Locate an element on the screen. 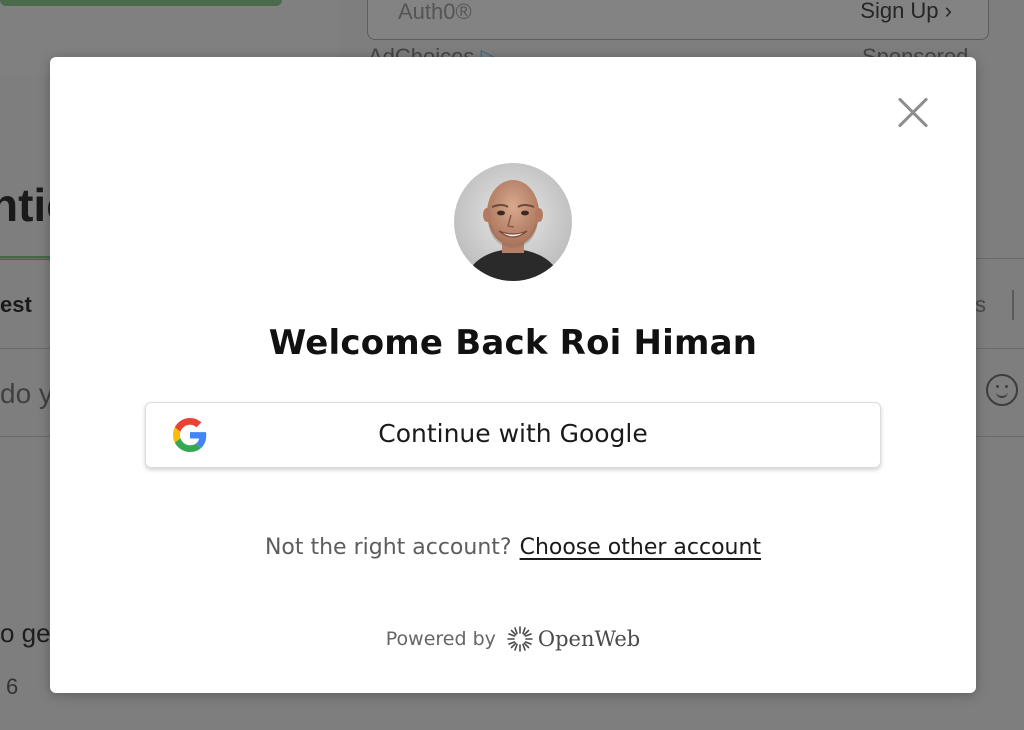 This screenshot has height=730, width=1024. avatar-image is located at coordinates (513, 222).